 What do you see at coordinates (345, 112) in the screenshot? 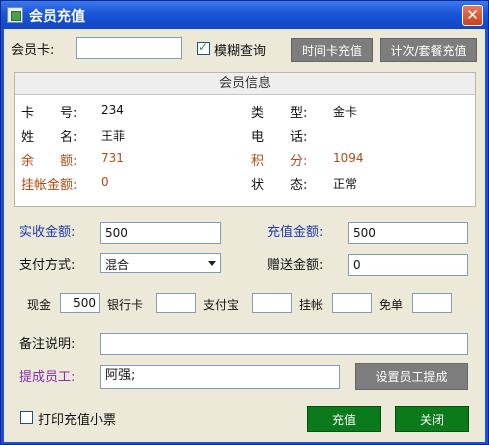
I see `type-value: 金卡` at bounding box center [345, 112].